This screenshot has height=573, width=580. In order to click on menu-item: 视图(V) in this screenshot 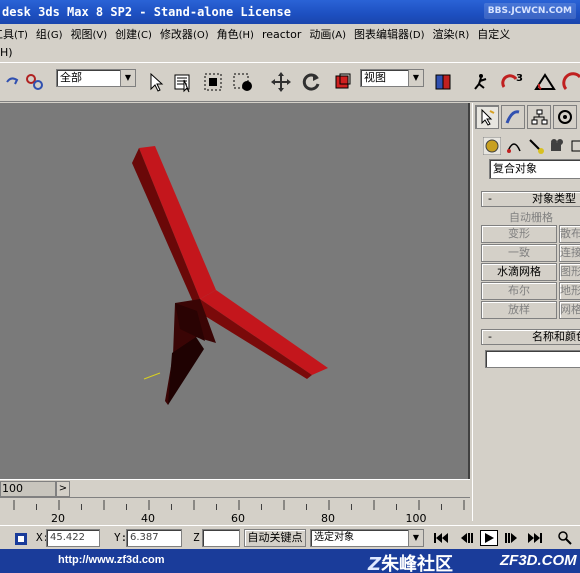, I will do `click(88, 35)`.